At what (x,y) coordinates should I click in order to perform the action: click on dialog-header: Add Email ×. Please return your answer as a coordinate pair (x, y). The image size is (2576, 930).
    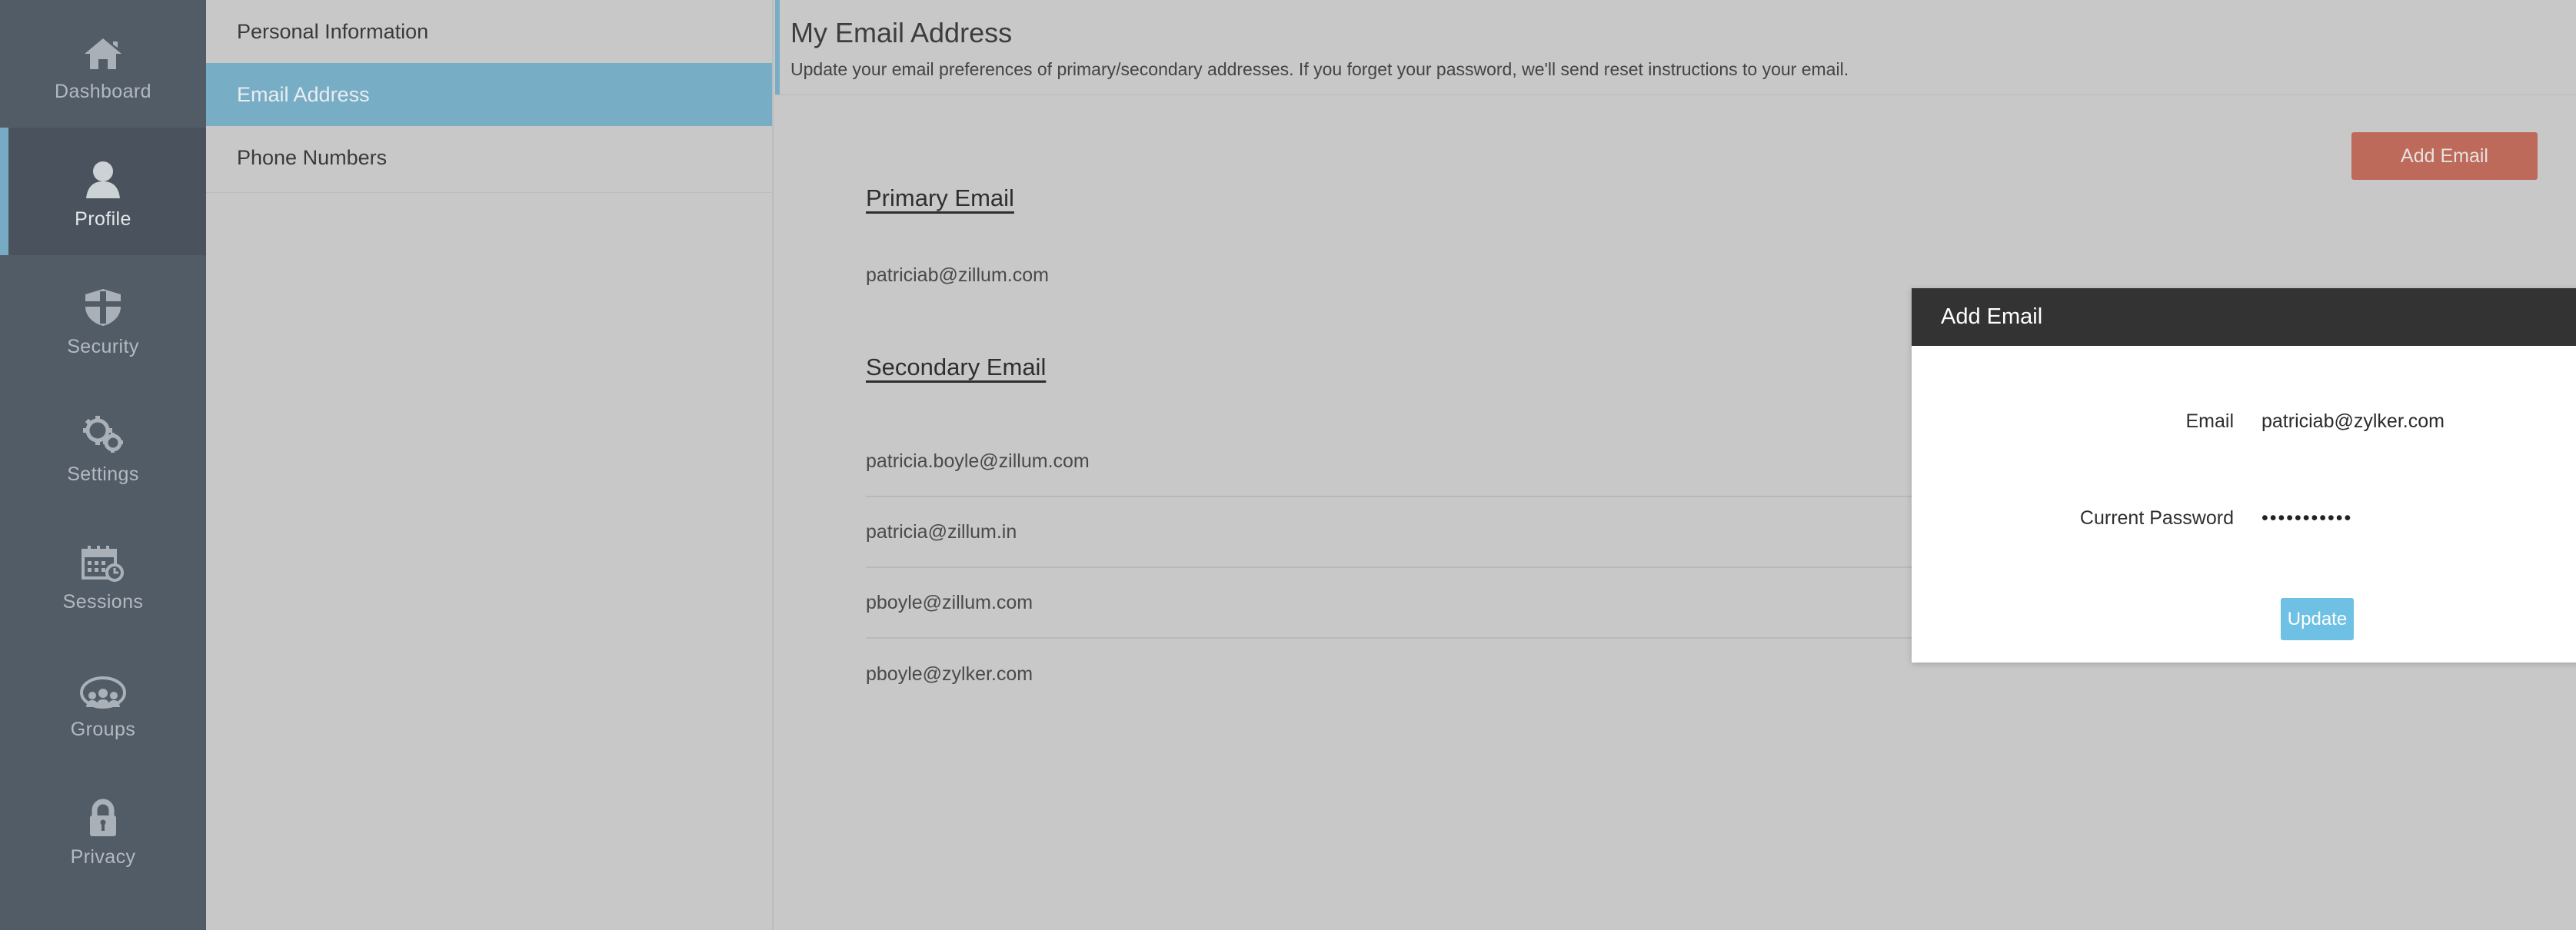
    Looking at the image, I should click on (2244, 317).